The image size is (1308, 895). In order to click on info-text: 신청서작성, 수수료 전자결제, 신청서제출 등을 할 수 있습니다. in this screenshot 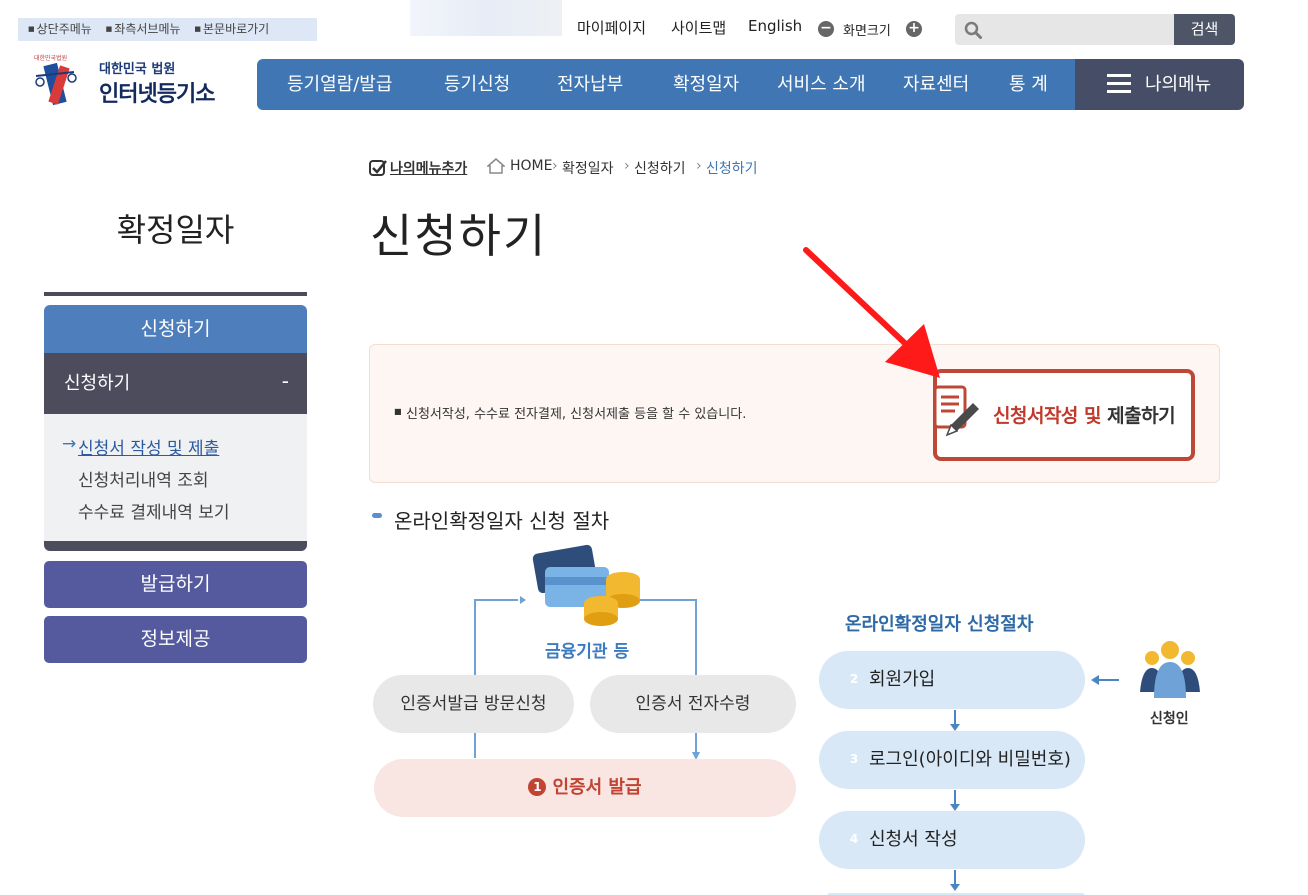, I will do `click(576, 414)`.